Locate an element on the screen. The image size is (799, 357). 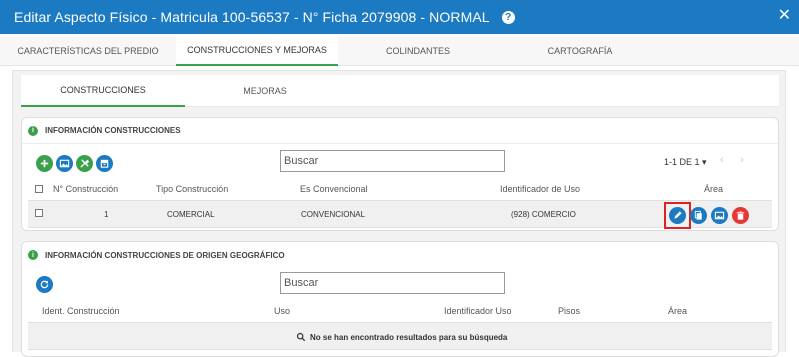
table-row: 1 COMERCIAL CONVENCIONAL (928) COMERCIO is located at coordinates (400, 214).